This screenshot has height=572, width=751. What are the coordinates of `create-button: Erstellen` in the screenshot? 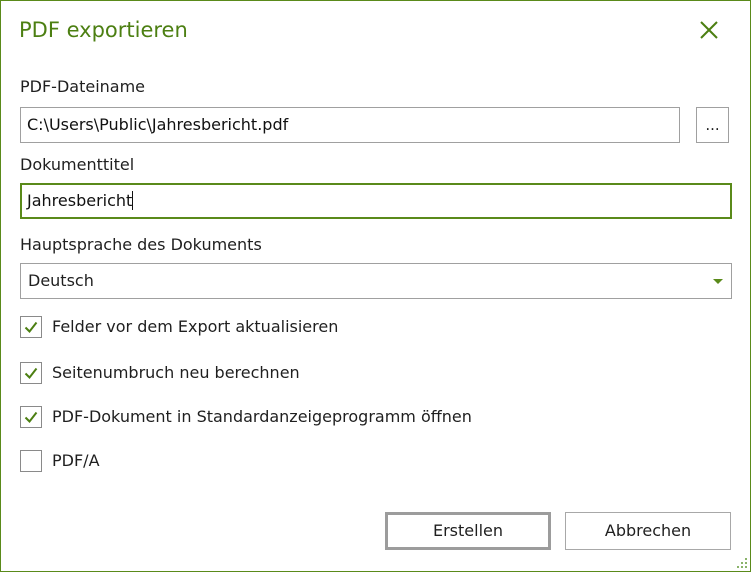 It's located at (468, 531).